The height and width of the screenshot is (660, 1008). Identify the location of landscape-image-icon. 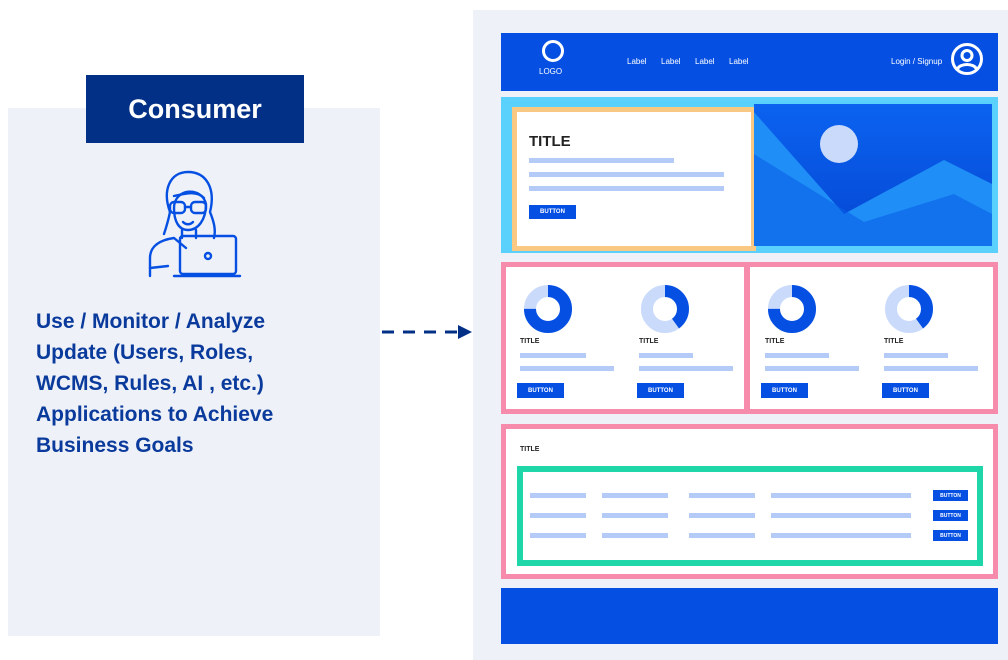
(873, 175).